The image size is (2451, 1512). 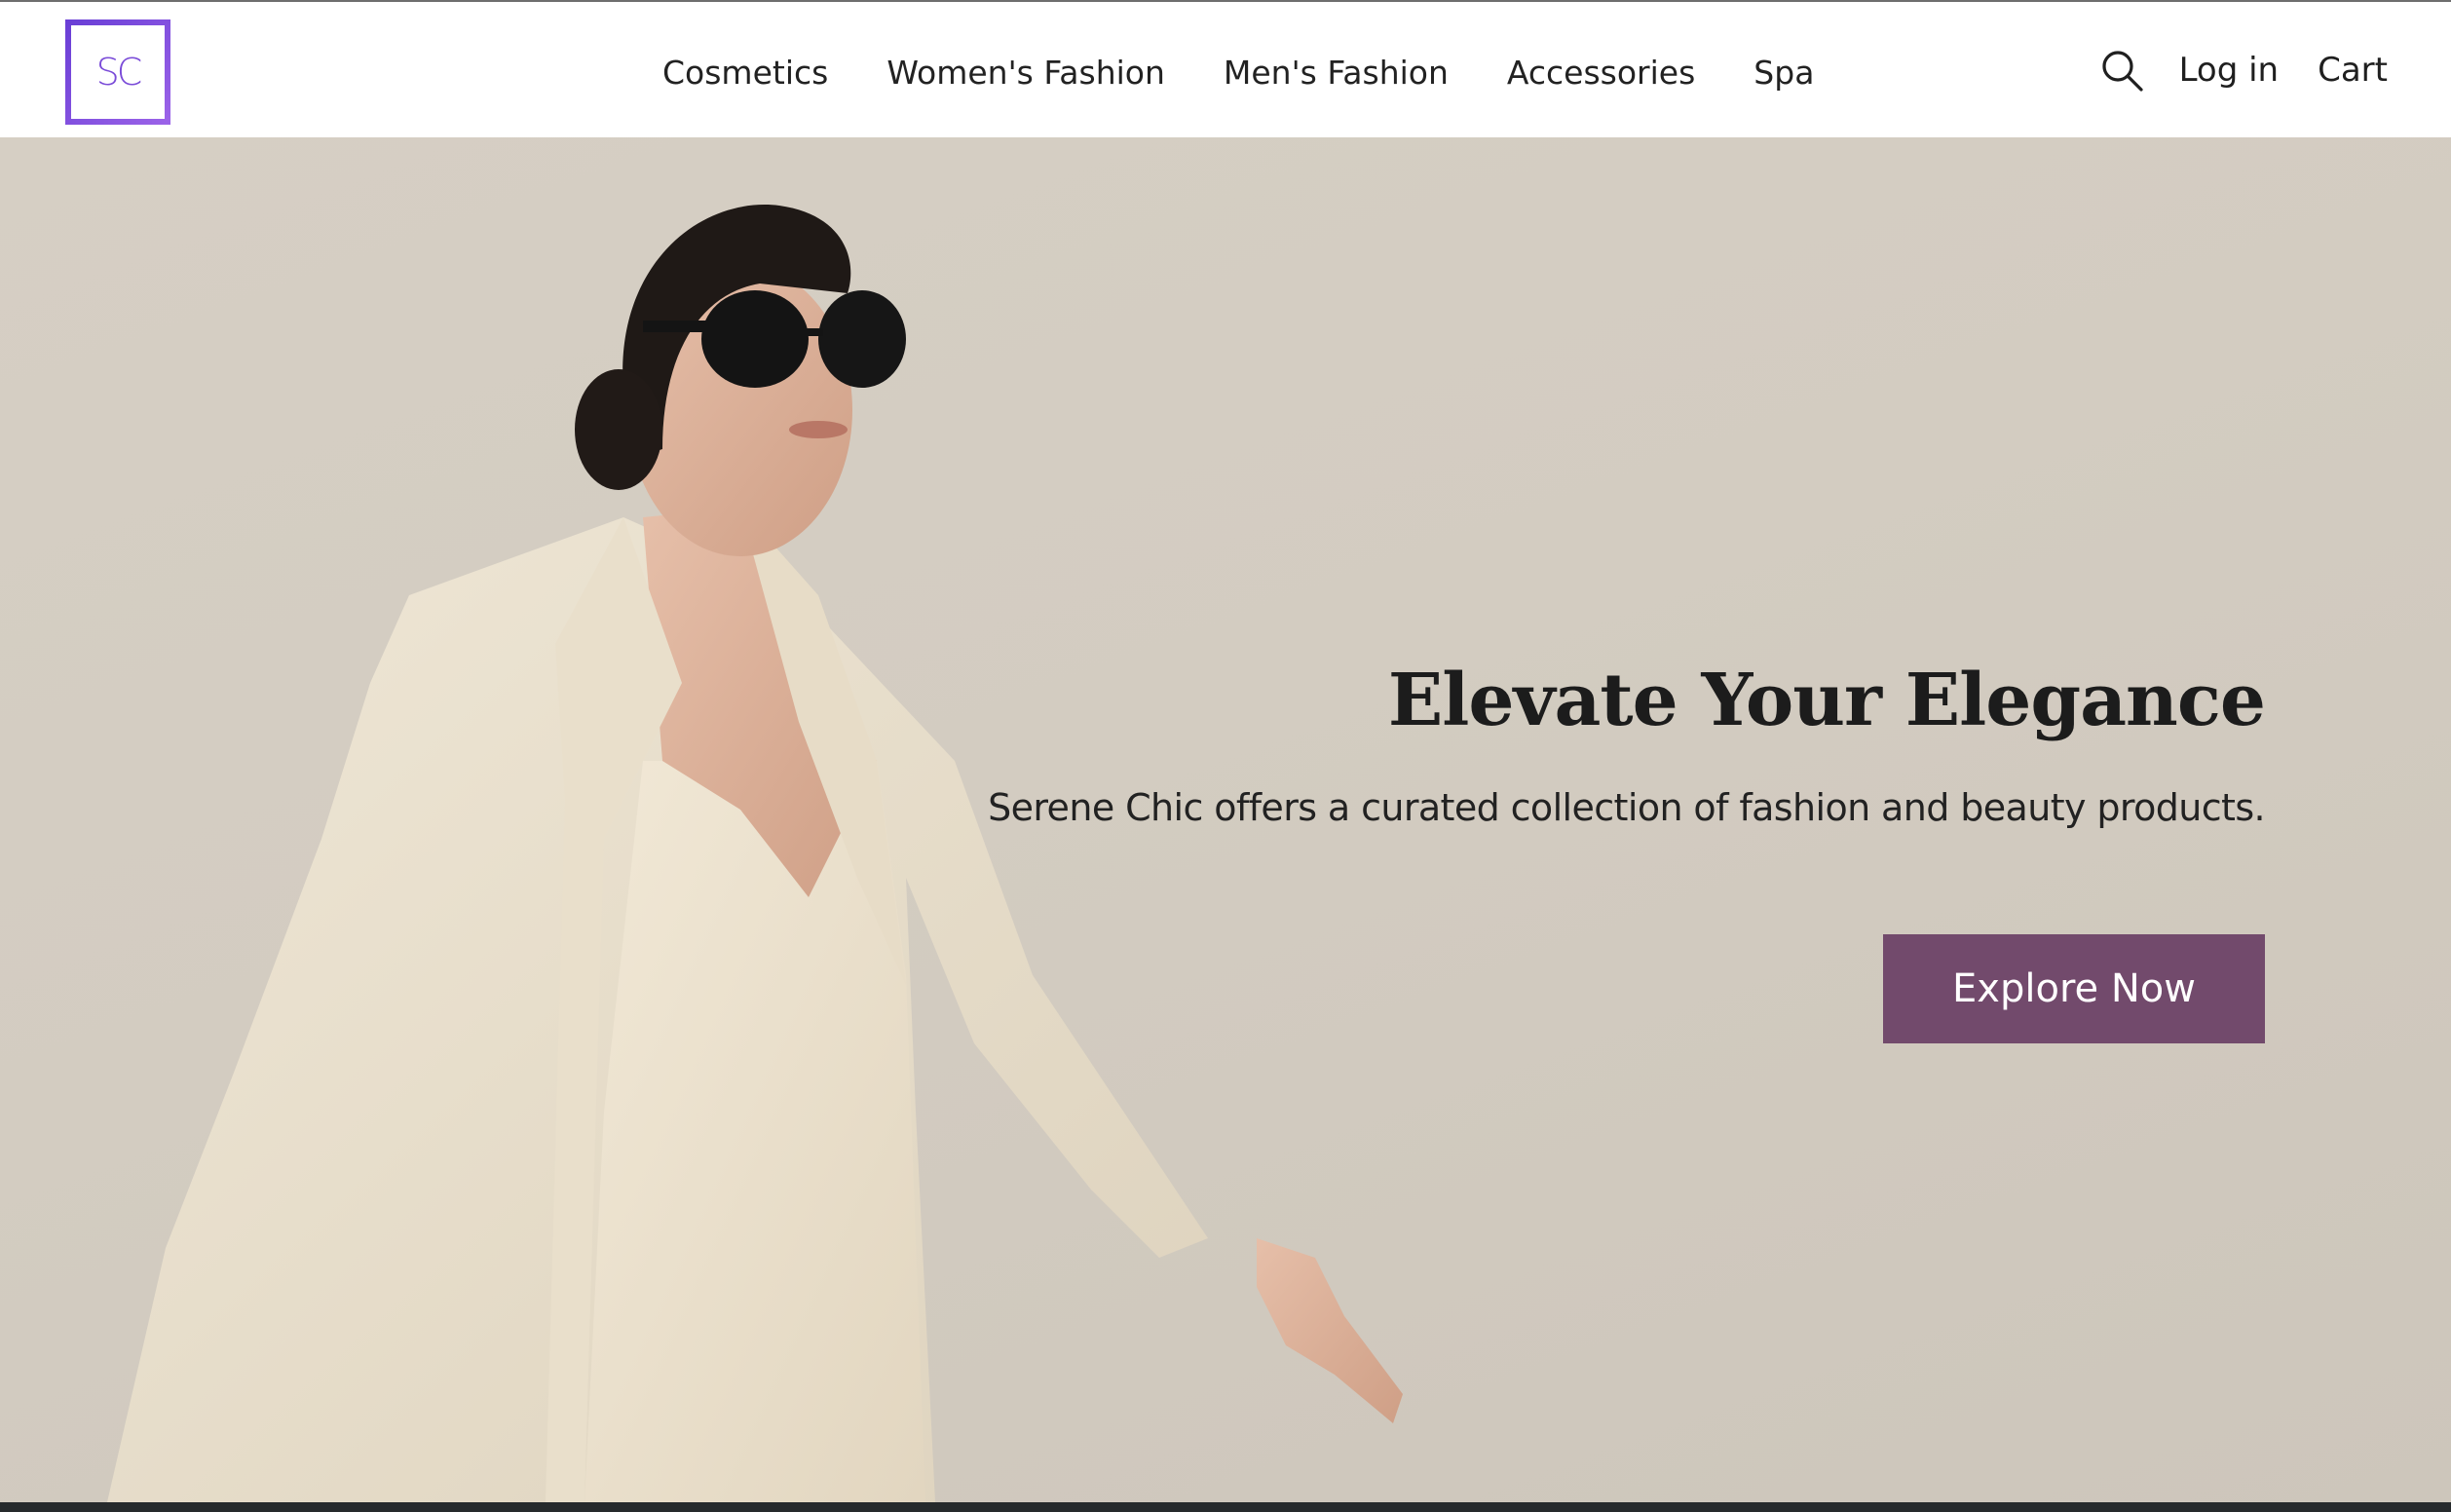 What do you see at coordinates (2229, 70) in the screenshot?
I see `login-link: Log in` at bounding box center [2229, 70].